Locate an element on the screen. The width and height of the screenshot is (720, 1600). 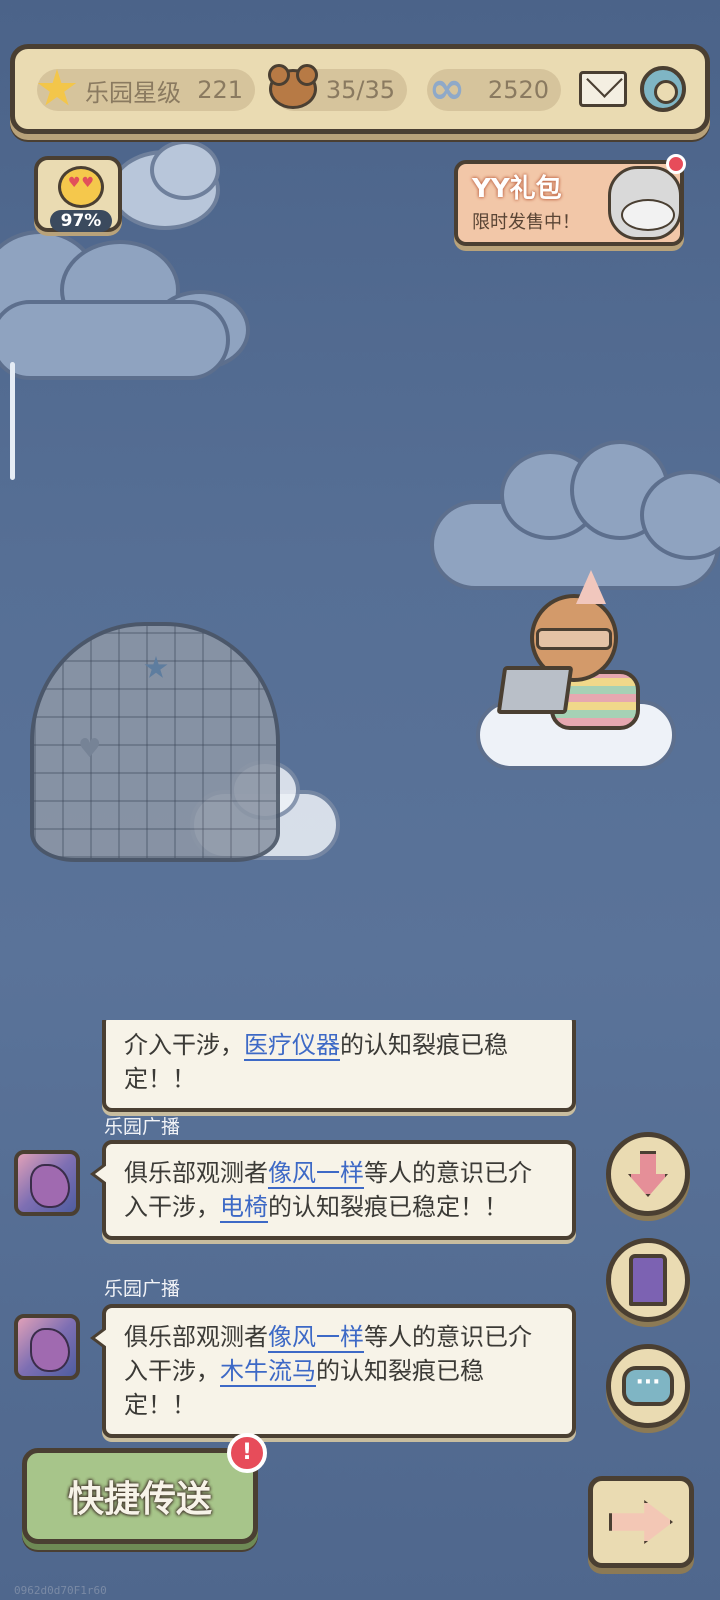
infinity-stat: ∞ 2520 is located at coordinates (494, 89).